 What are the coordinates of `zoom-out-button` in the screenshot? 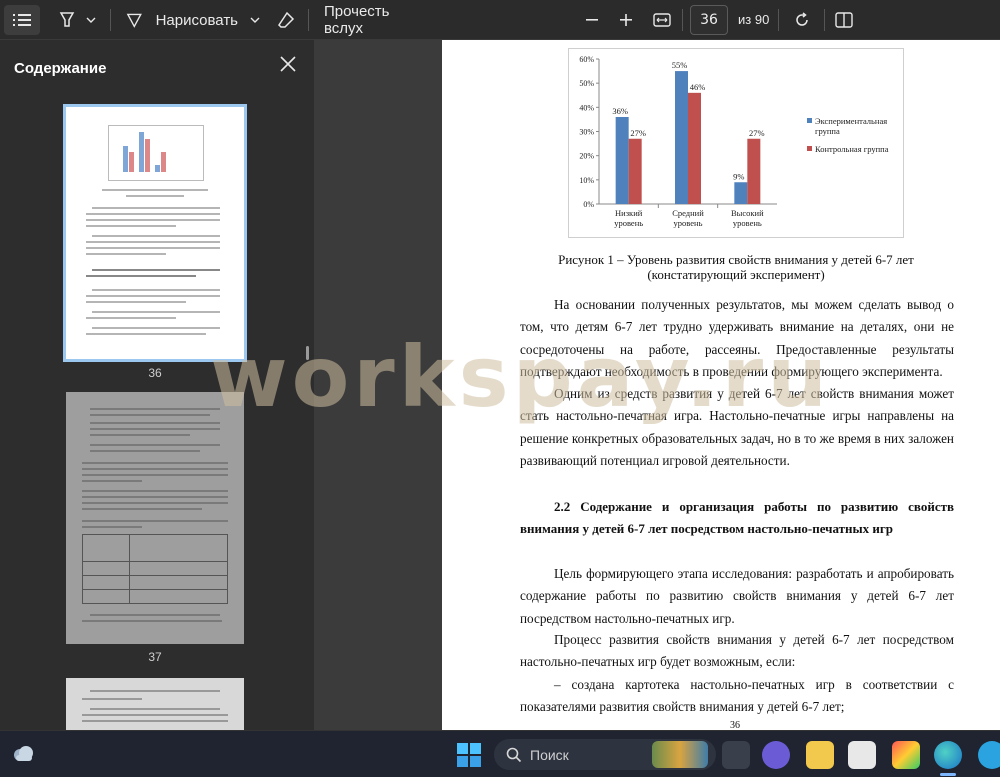 It's located at (592, 20).